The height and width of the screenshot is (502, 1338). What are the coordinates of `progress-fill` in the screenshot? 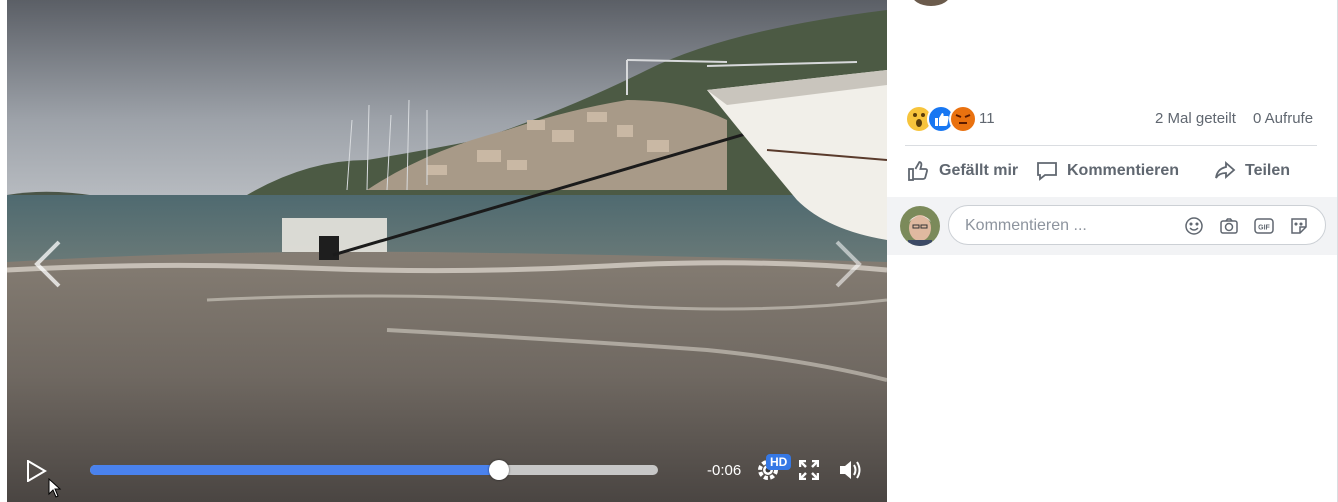 It's located at (294, 470).